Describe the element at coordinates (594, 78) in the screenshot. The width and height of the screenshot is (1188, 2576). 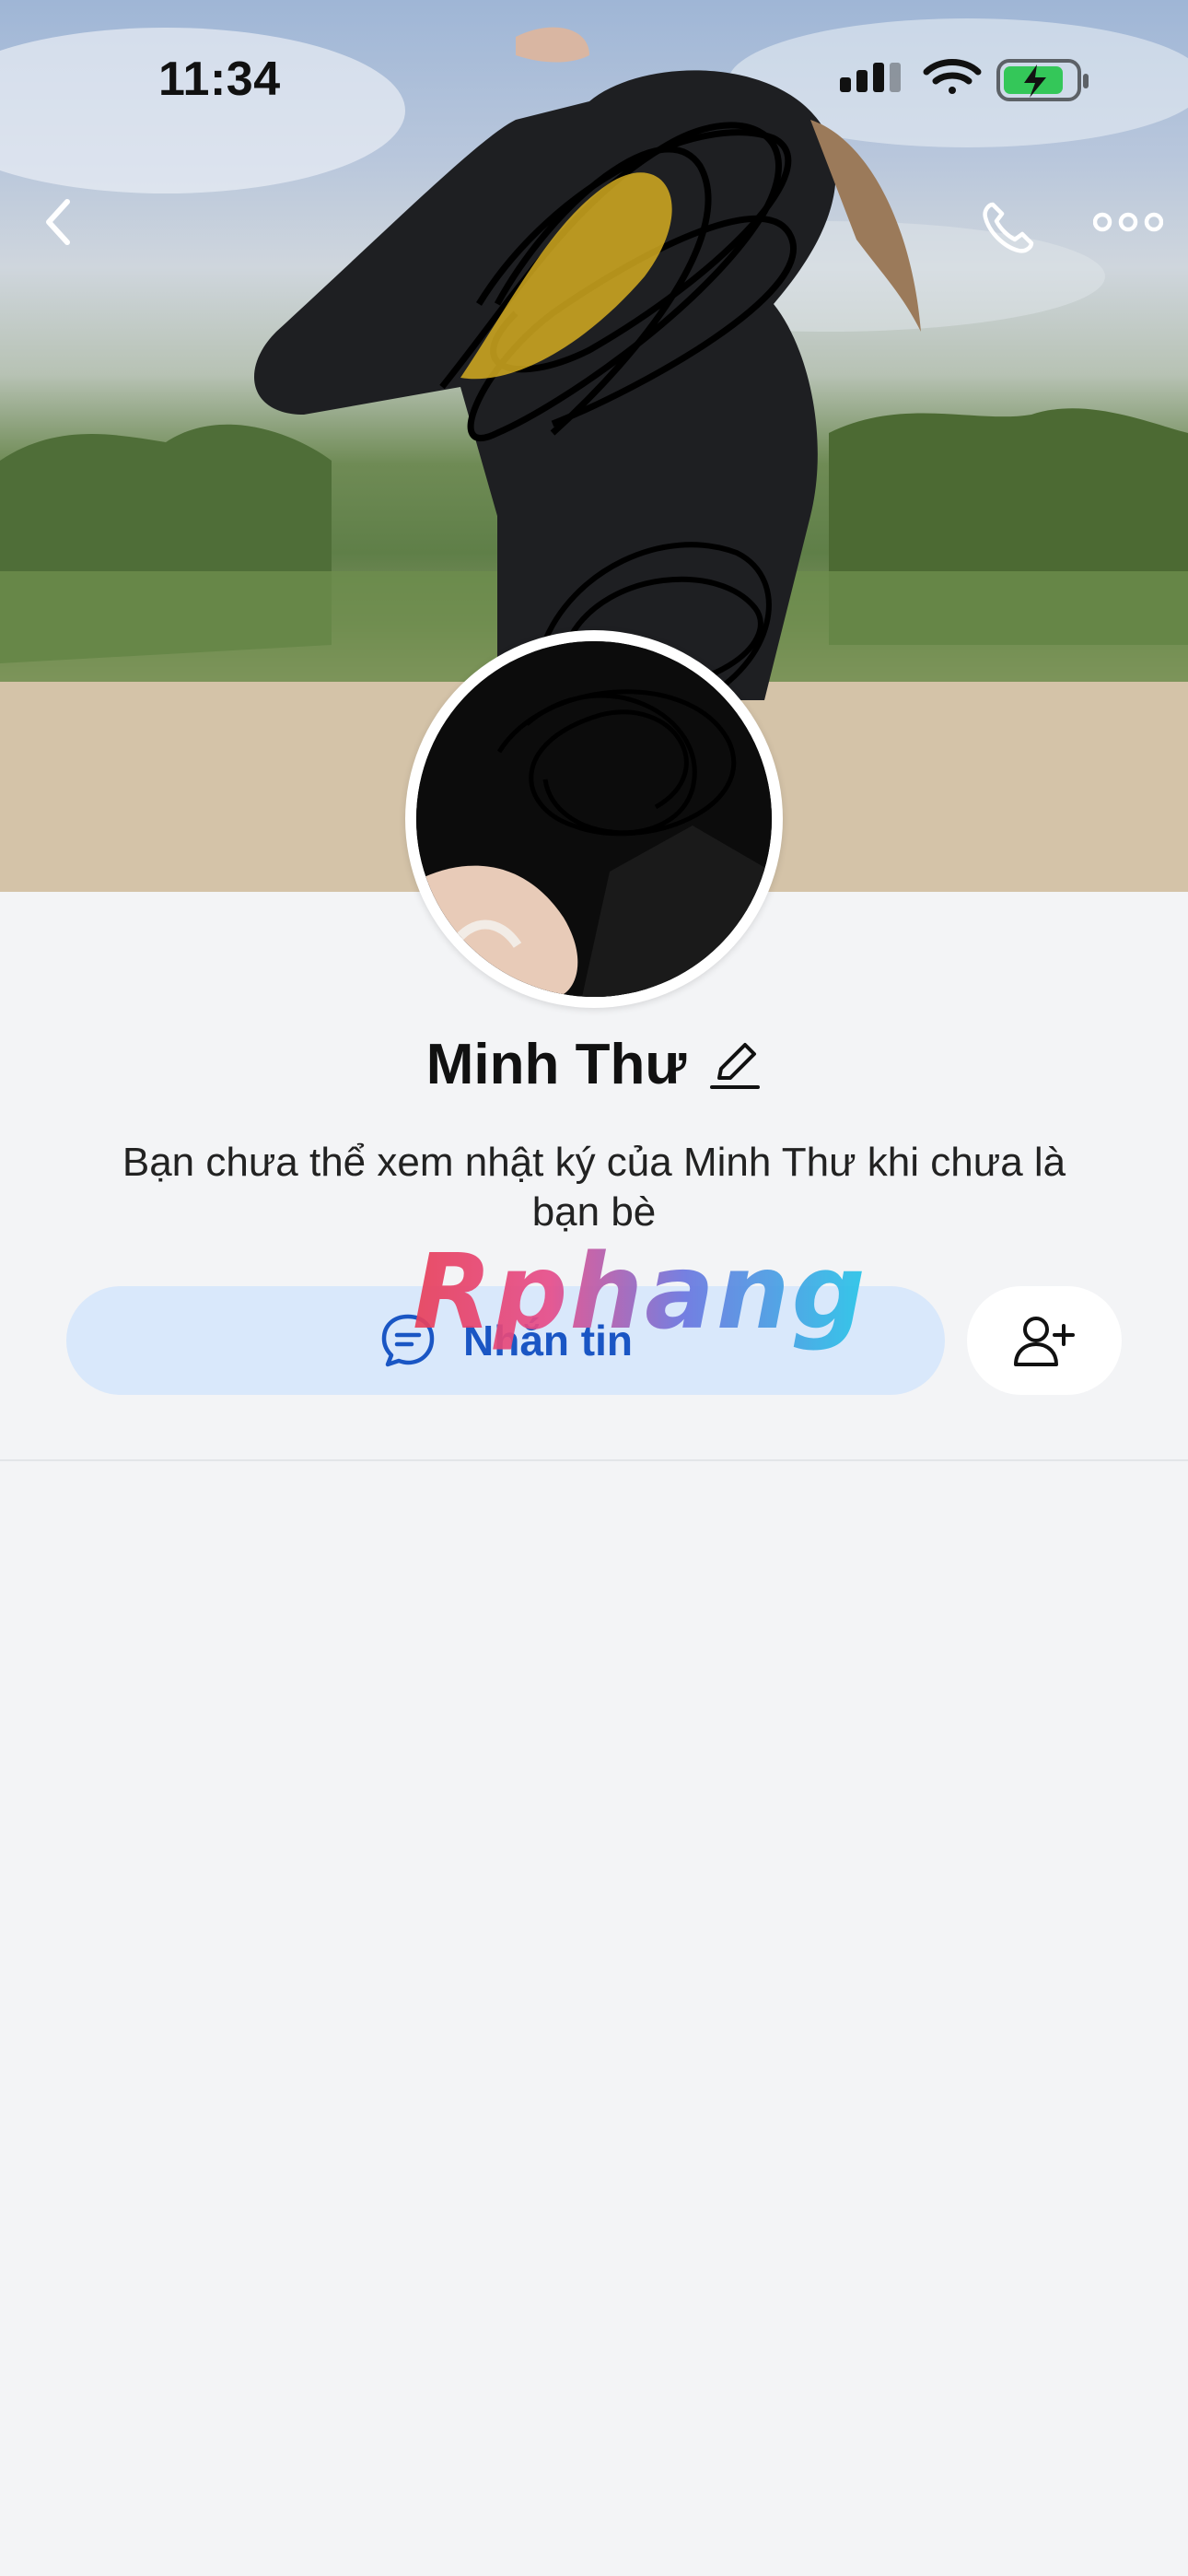
I see `status-bar: 11:34` at that location.